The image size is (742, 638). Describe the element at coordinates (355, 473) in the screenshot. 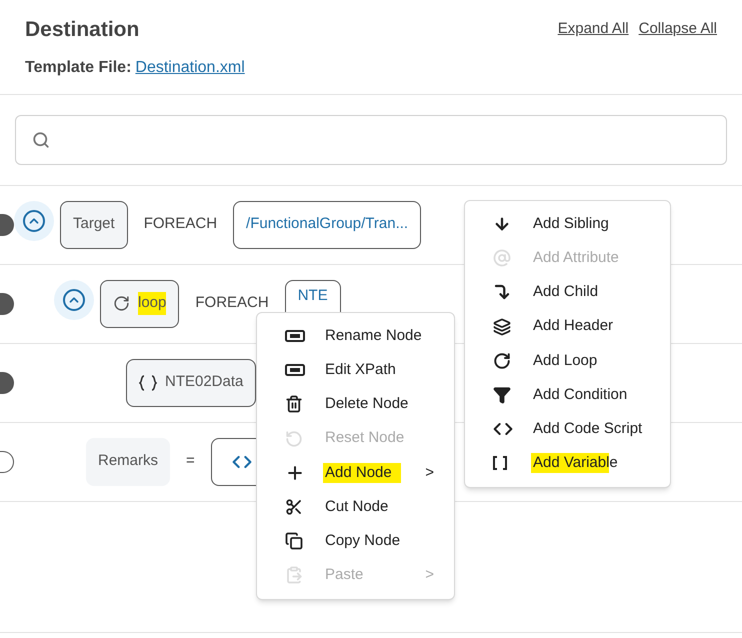

I see `menu-item: Add Node >` at that location.